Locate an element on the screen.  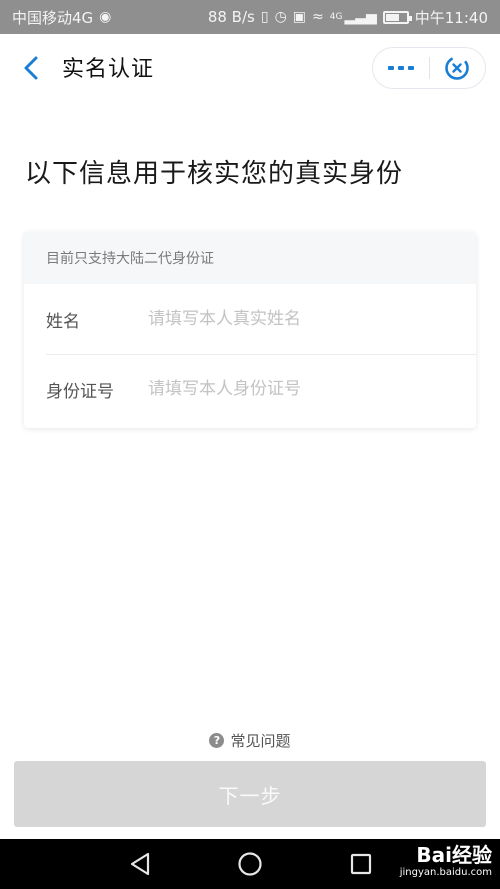
back-button is located at coordinates (31, 68).